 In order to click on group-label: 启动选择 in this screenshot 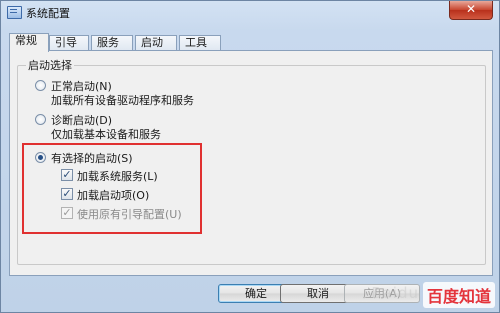, I will do `click(50, 65)`.